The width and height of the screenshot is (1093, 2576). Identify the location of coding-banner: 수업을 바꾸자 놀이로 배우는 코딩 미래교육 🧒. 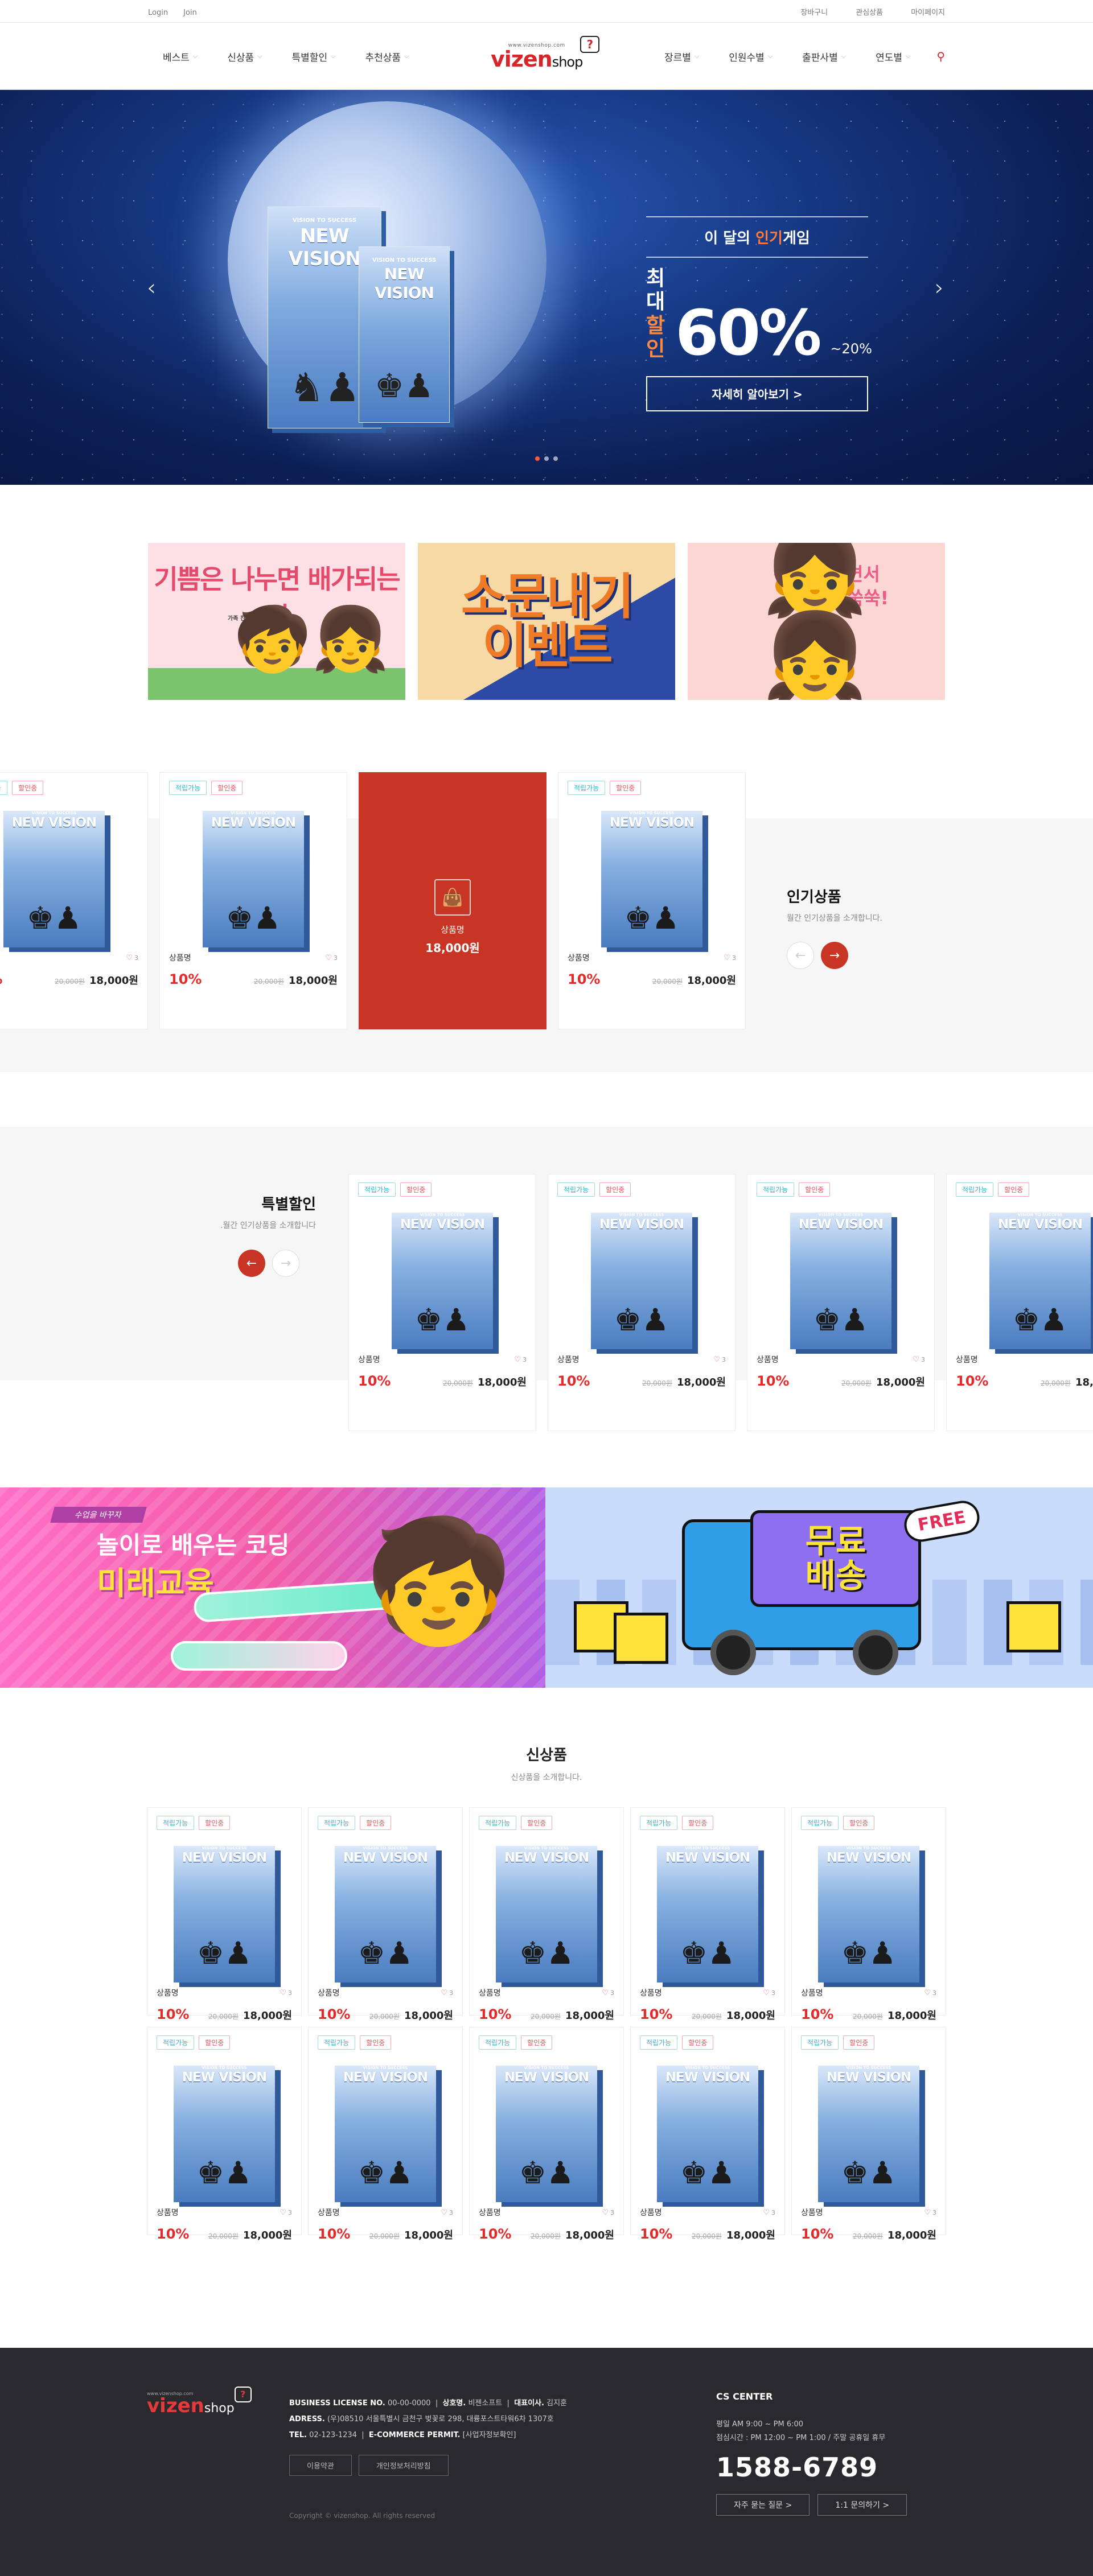
(272, 1587).